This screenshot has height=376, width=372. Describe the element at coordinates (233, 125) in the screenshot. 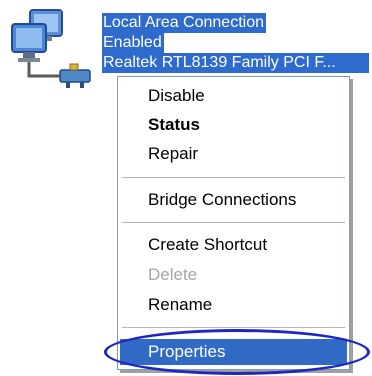

I see `menu-item-status: Status` at that location.